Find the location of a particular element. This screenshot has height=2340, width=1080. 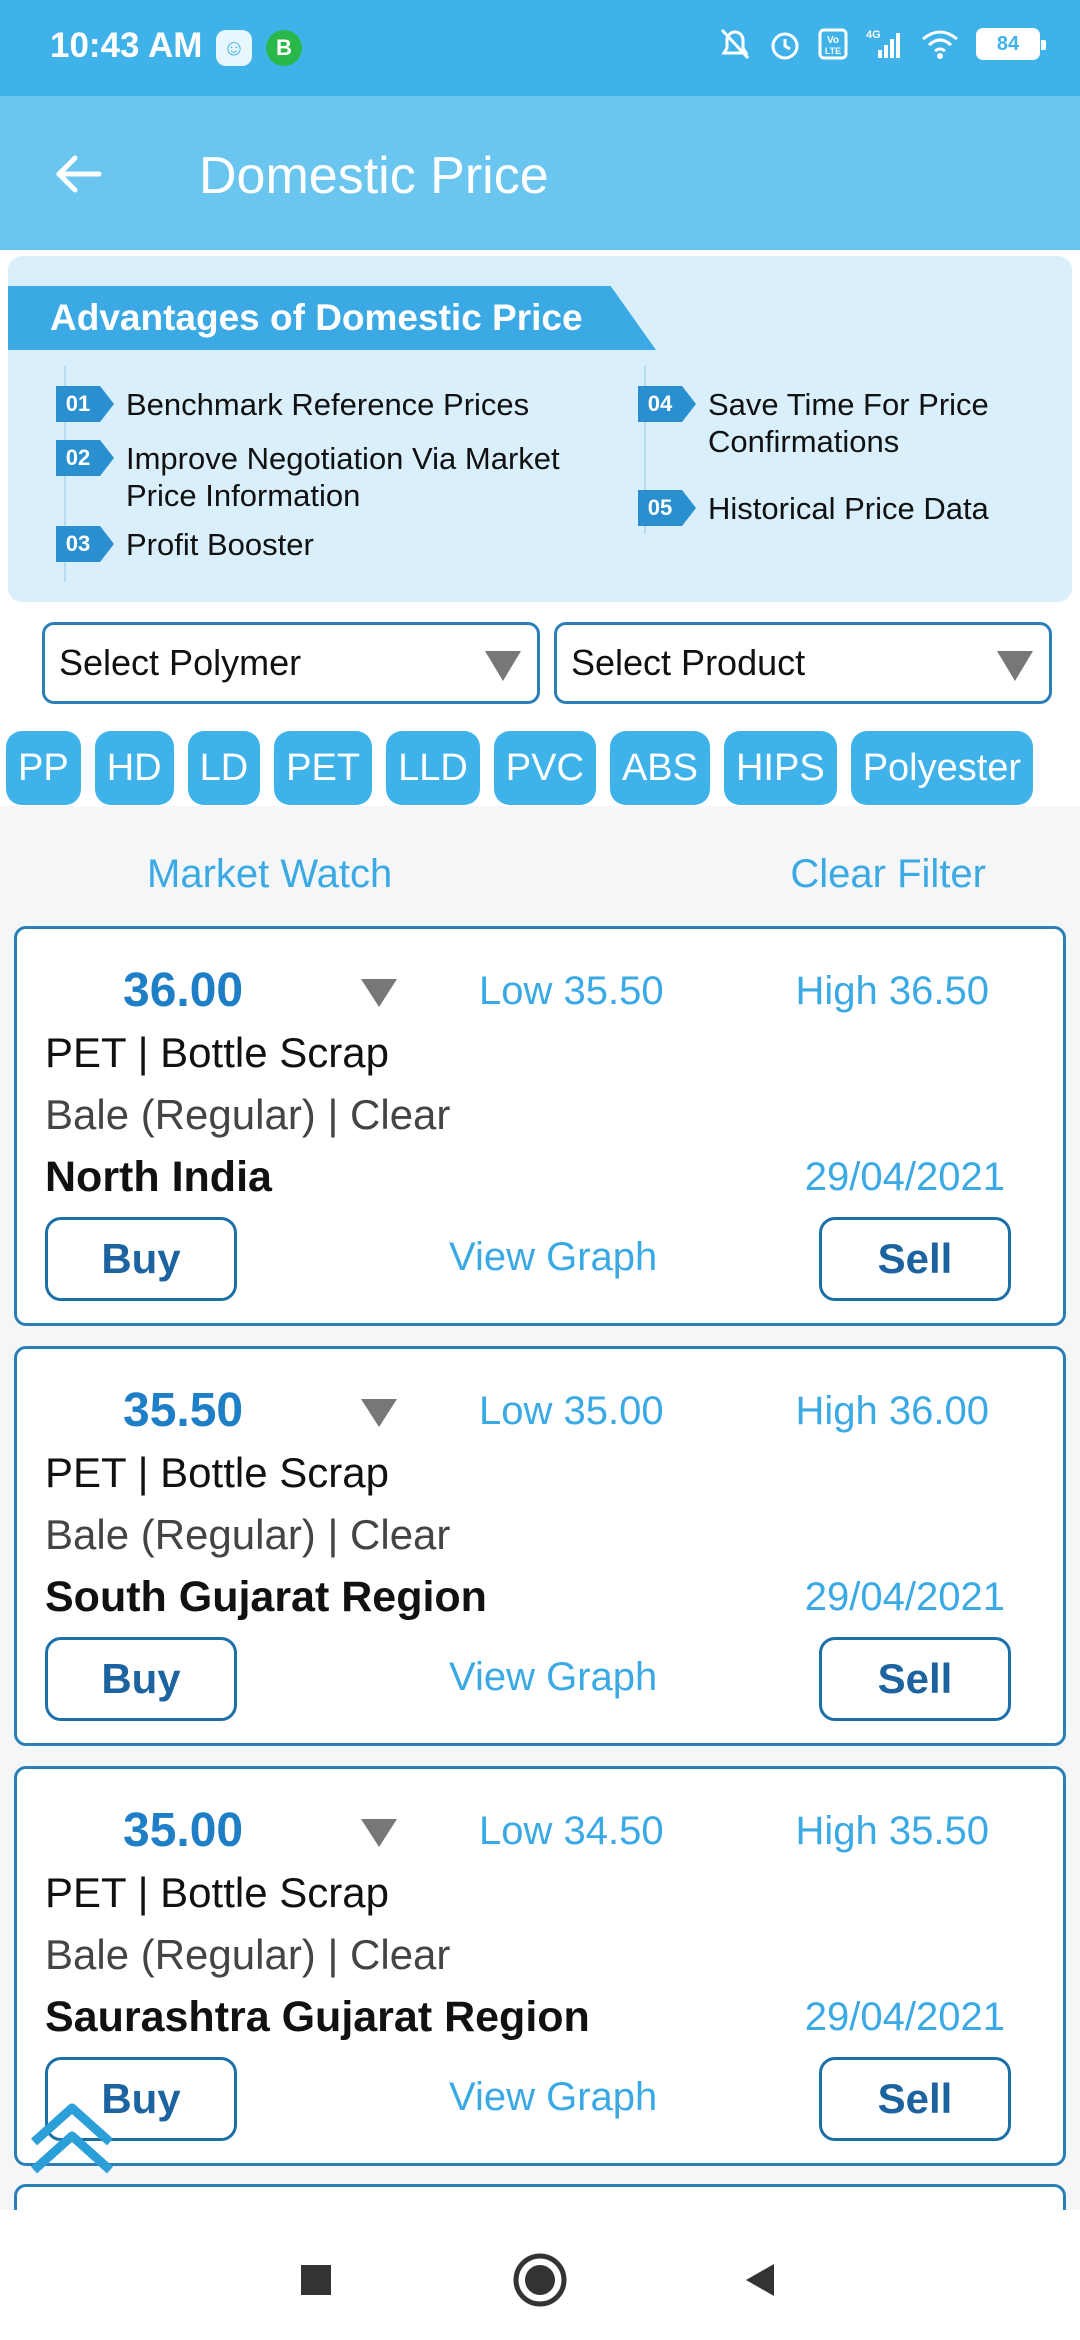

scroll-to-top-button is located at coordinates (72, 2138).